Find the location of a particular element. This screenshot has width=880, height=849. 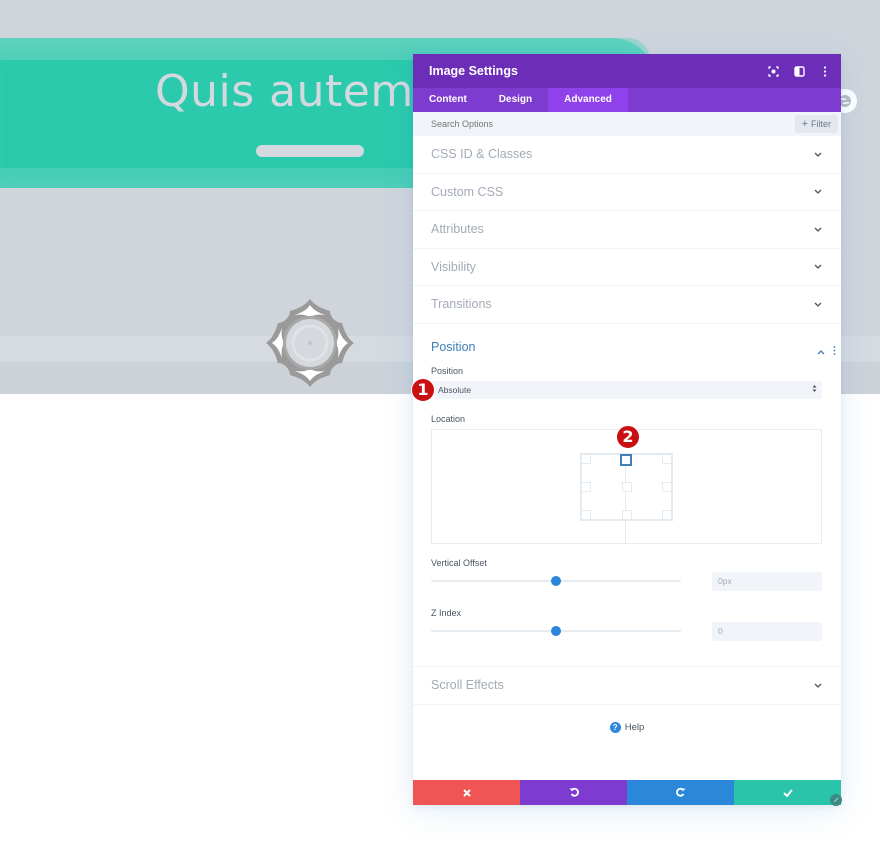

position-label: Position is located at coordinates (447, 370).